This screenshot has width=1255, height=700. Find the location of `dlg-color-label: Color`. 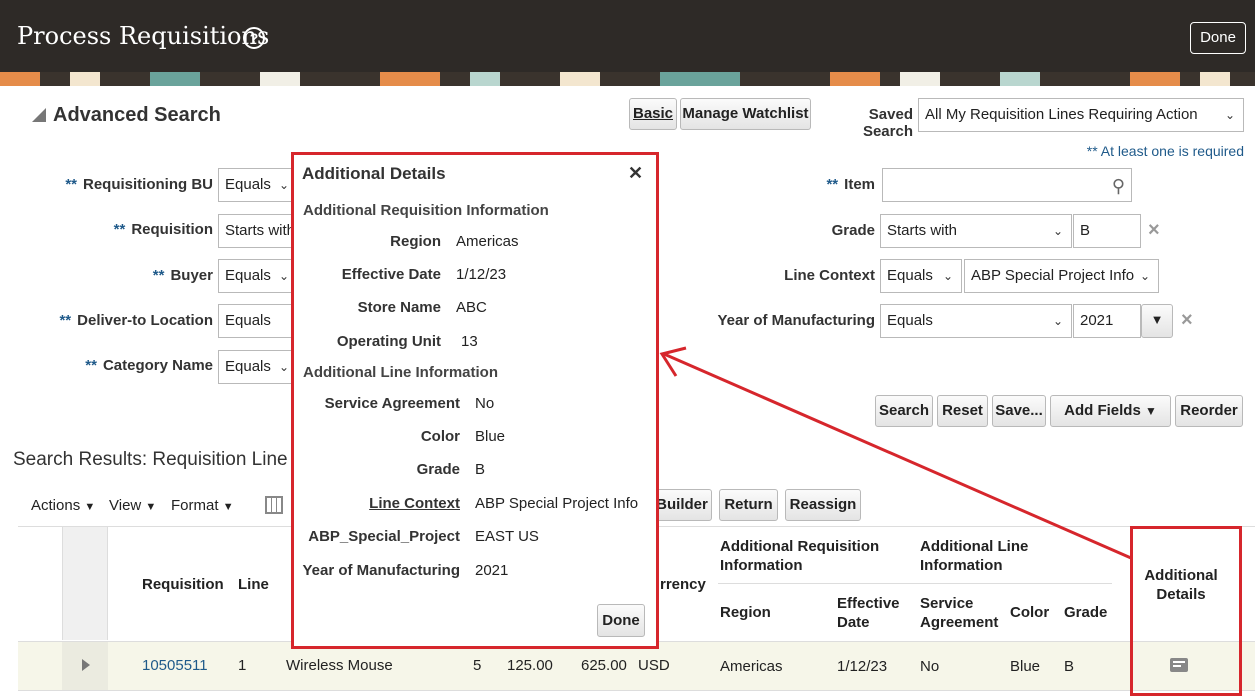

dlg-color-label: Color is located at coordinates (440, 436).